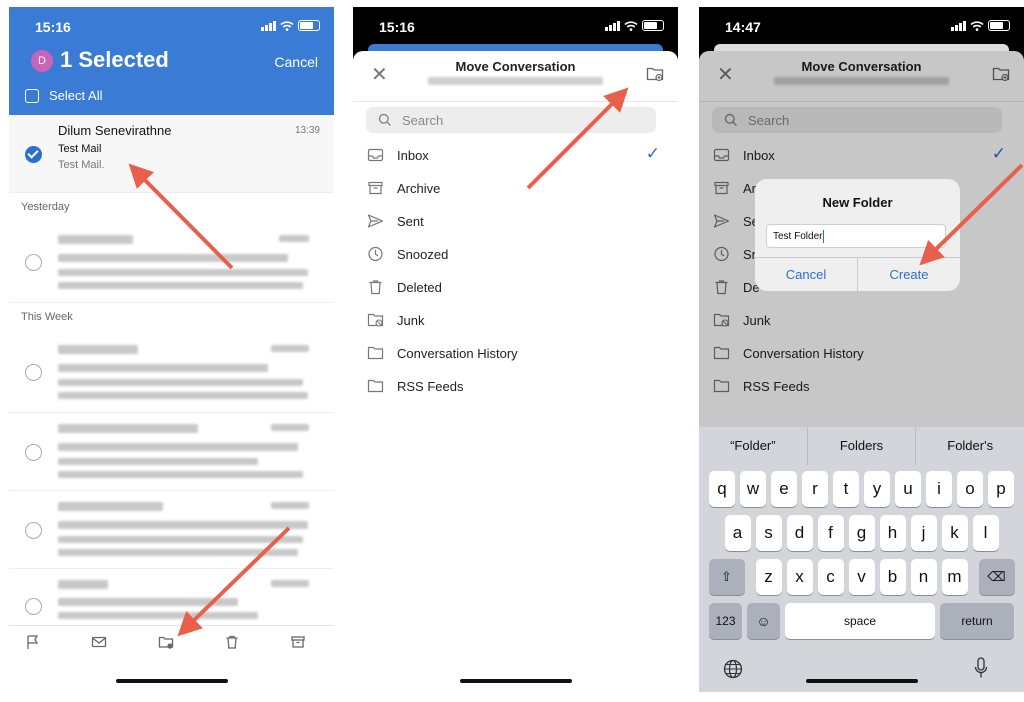  I want to click on search-input: Search, so click(511, 120).